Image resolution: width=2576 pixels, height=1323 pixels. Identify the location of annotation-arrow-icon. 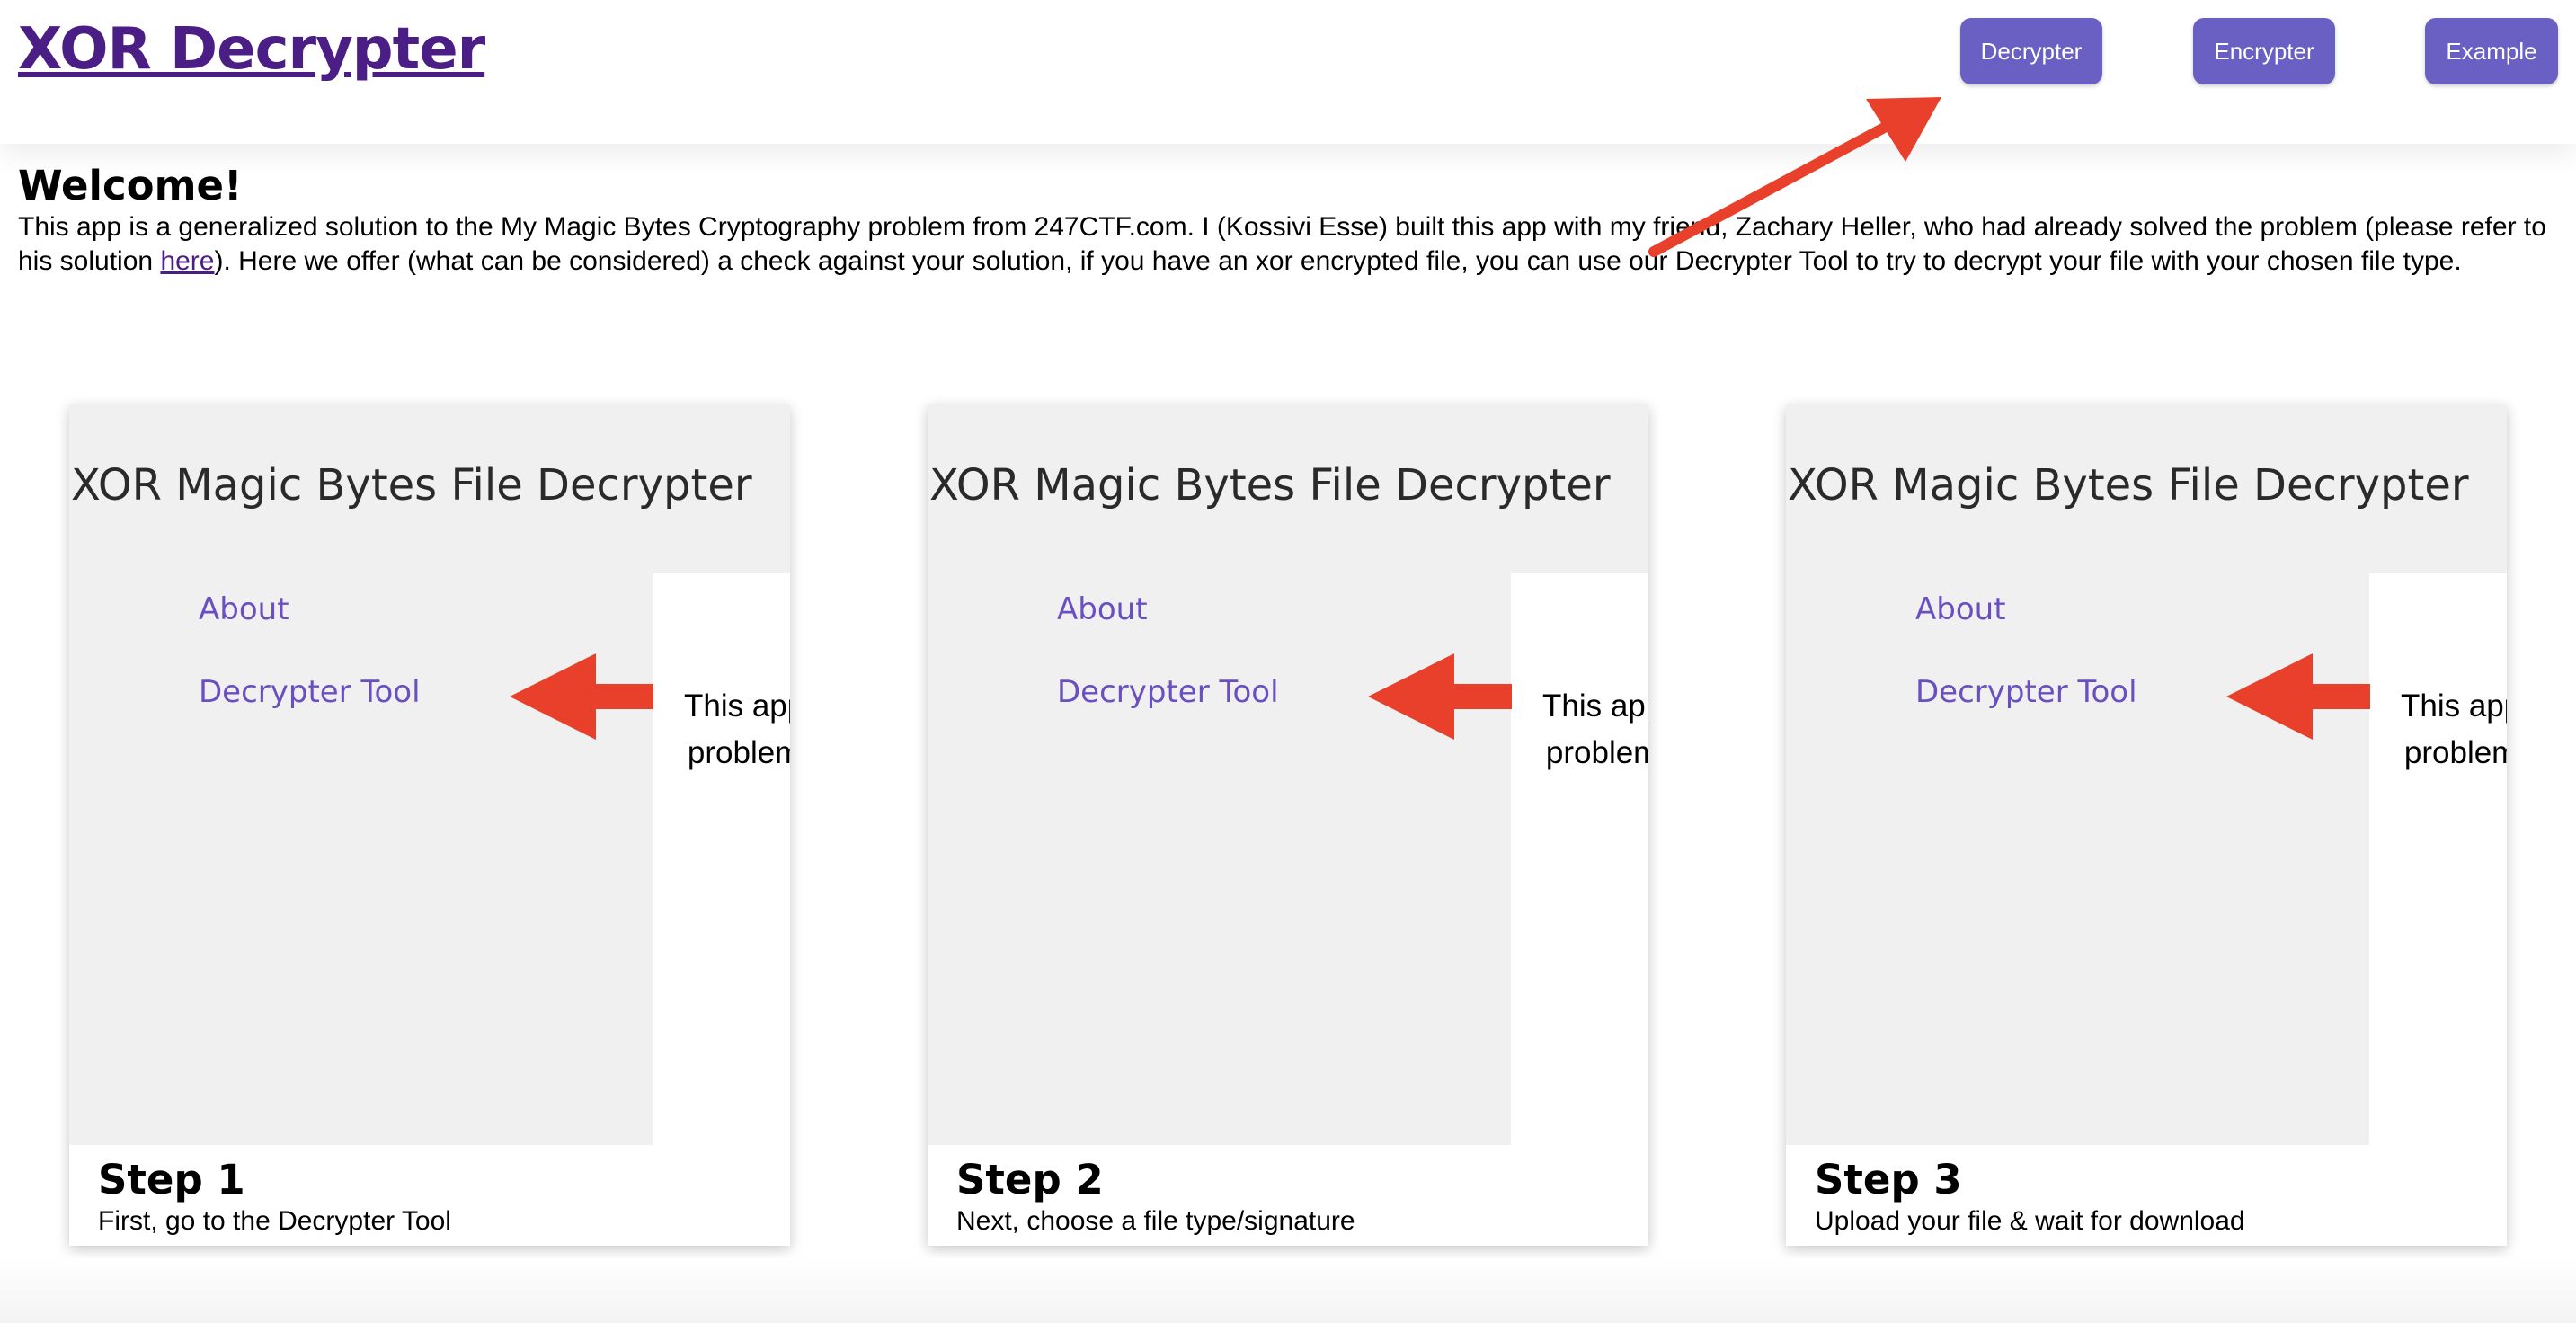
(1794, 177).